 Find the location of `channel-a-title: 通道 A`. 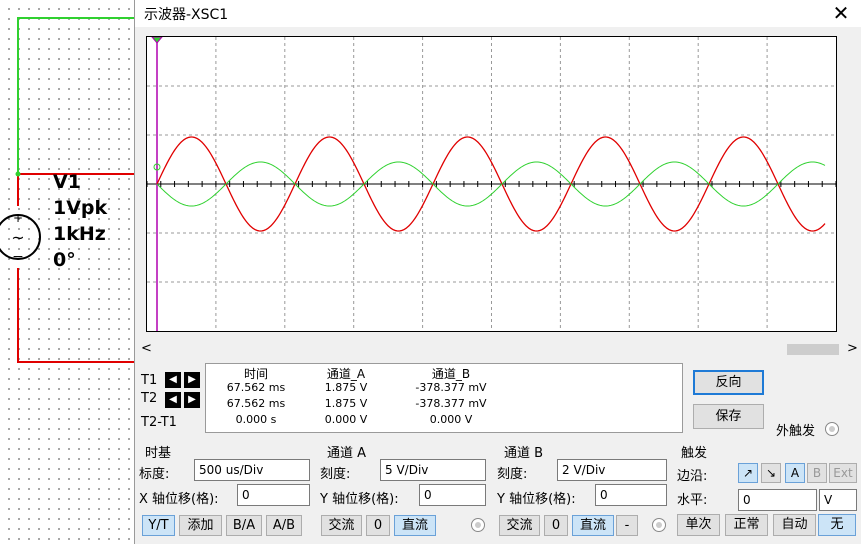

channel-a-title: 通道 A is located at coordinates (347, 453).